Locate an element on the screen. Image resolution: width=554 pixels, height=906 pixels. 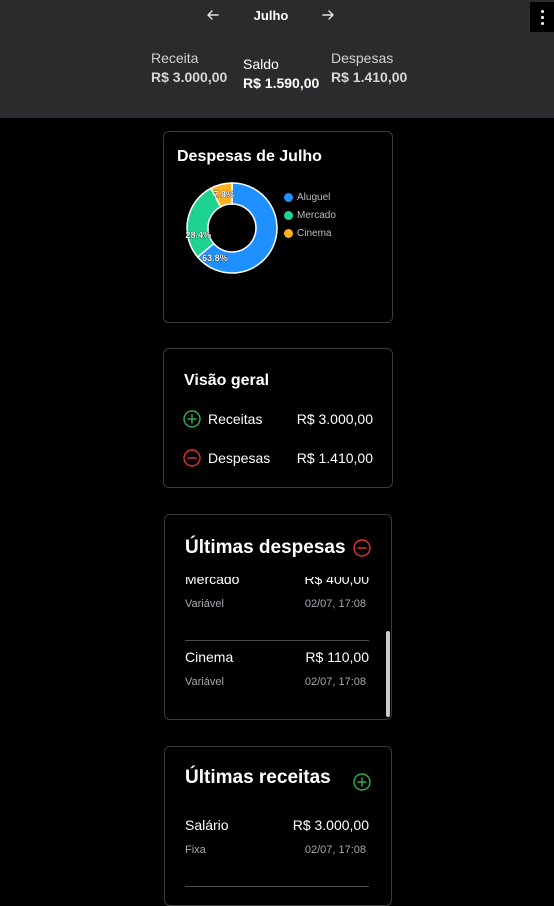
summary-saldo-value: R$ 1.590,00 is located at coordinates (281, 83).